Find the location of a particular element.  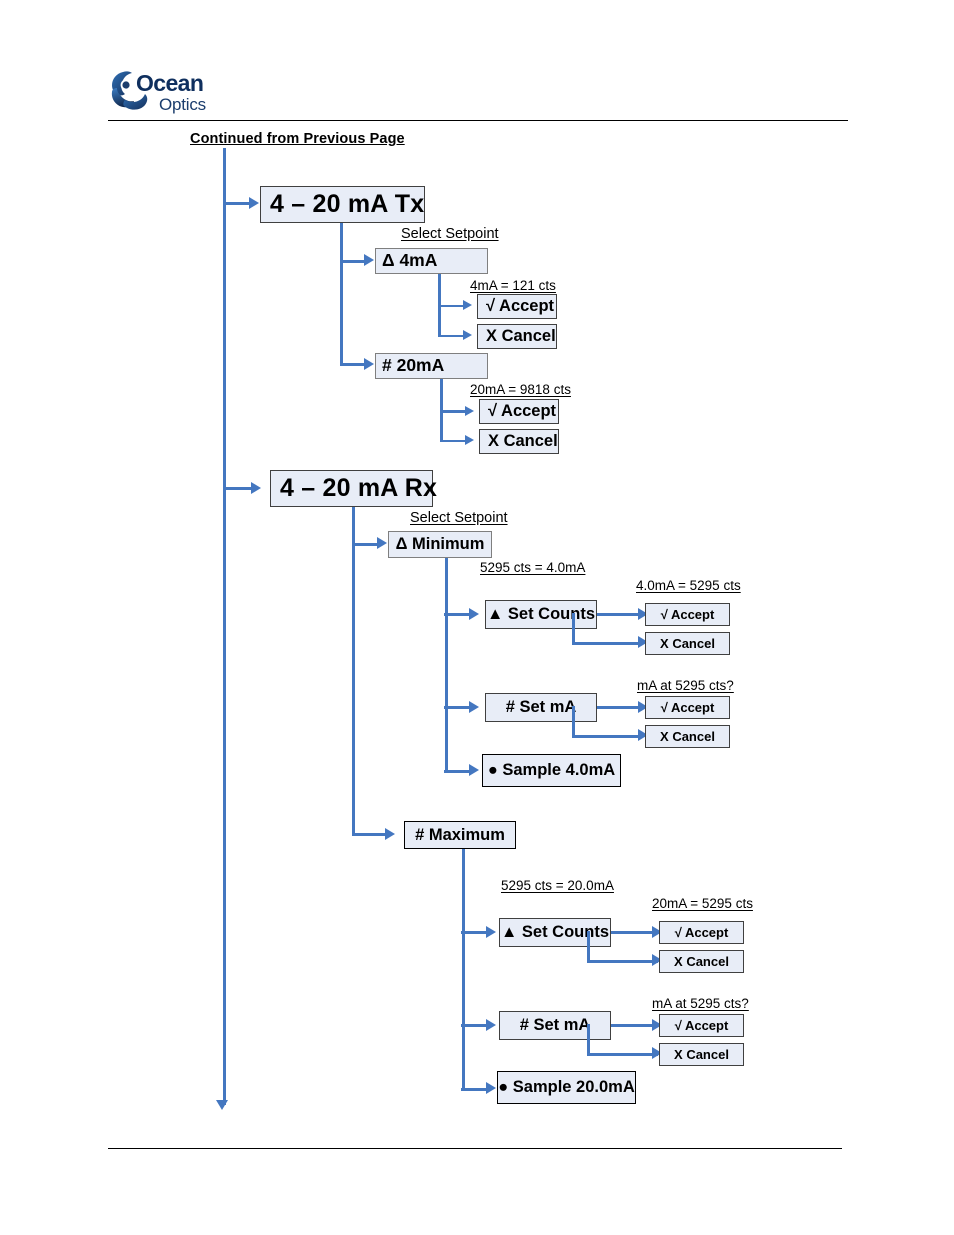

footer-rule is located at coordinates (475, 1148).